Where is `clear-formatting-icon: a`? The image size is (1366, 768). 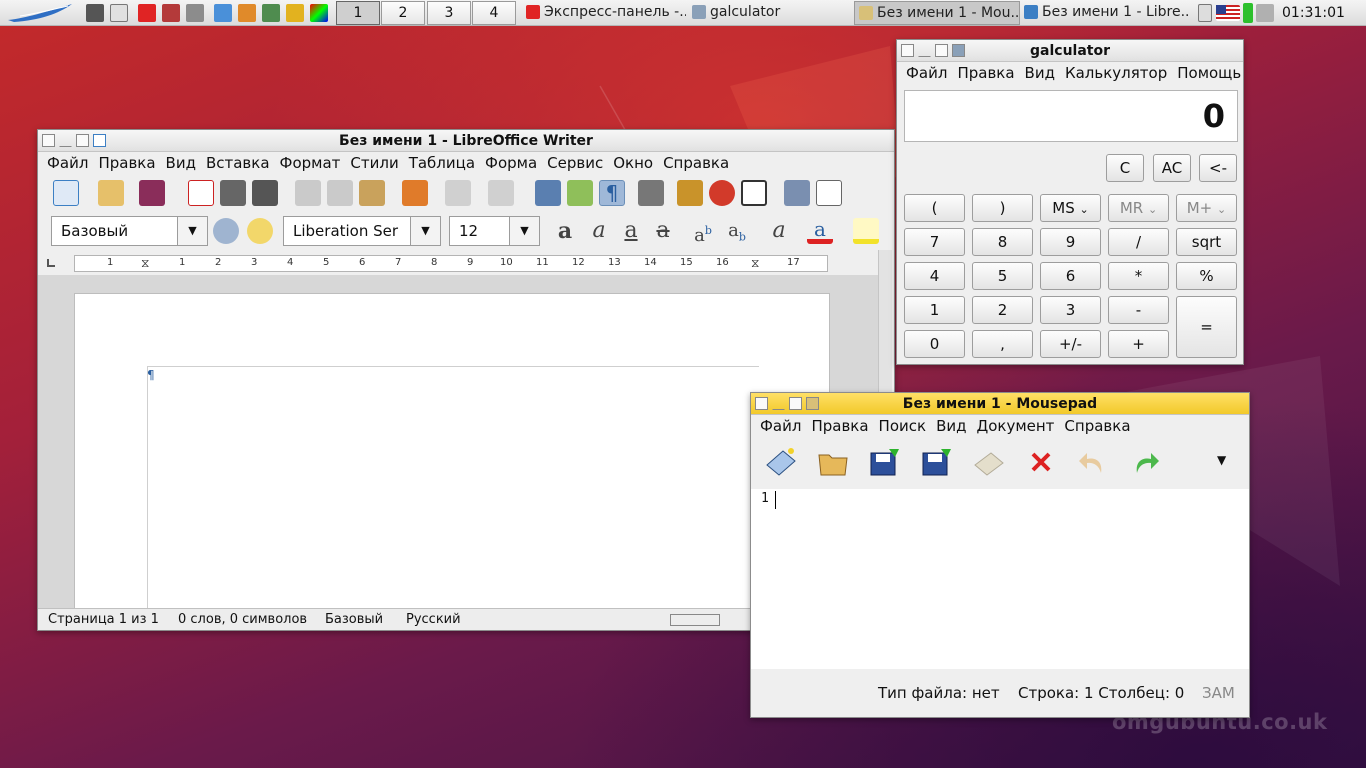
clear-formatting-icon: a is located at coordinates (779, 231).